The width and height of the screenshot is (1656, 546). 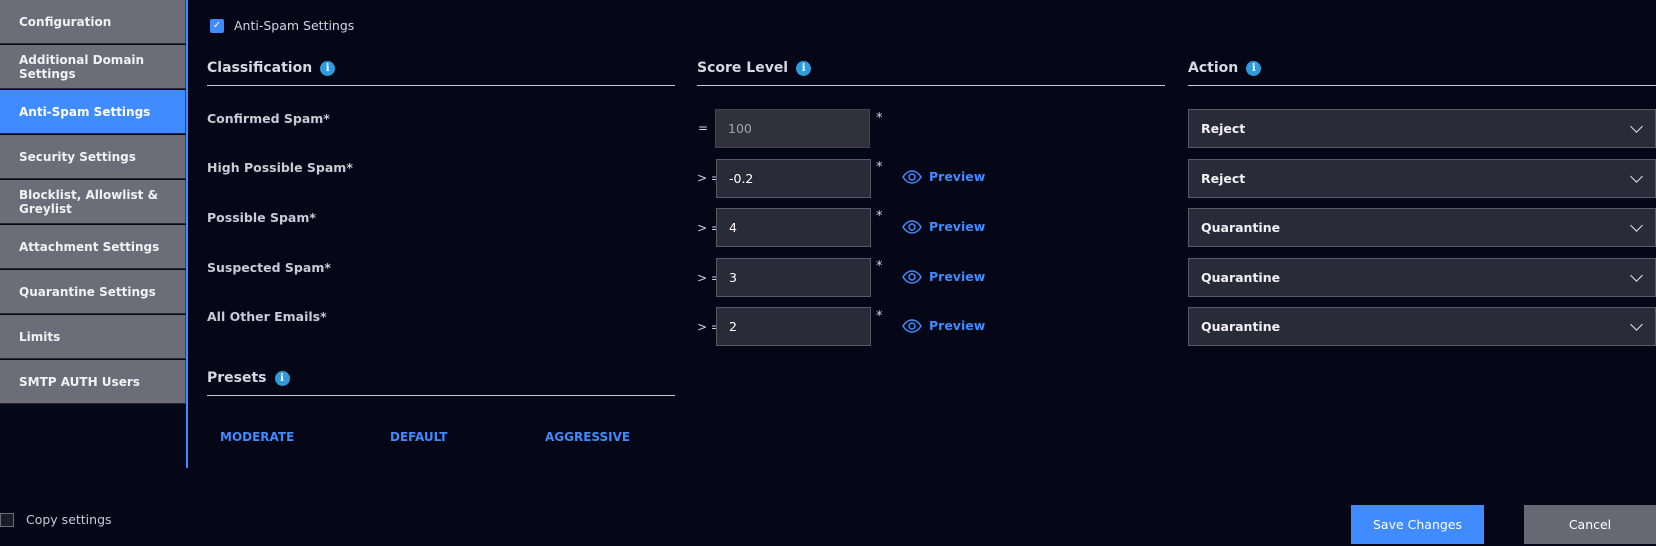 I want to click on checkbox-unchecked-icon, so click(x=7, y=519).